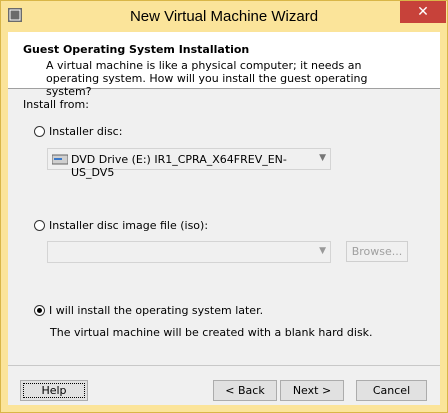 This screenshot has width=448, height=413. What do you see at coordinates (85, 131) in the screenshot?
I see `installer-disc-label: Installer disc:` at bounding box center [85, 131].